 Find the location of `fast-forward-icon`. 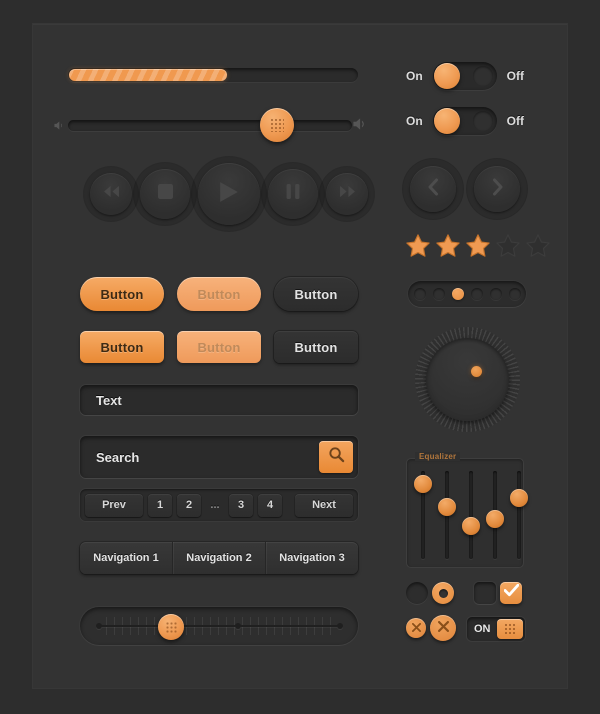

fast-forward-icon is located at coordinates (347, 194).